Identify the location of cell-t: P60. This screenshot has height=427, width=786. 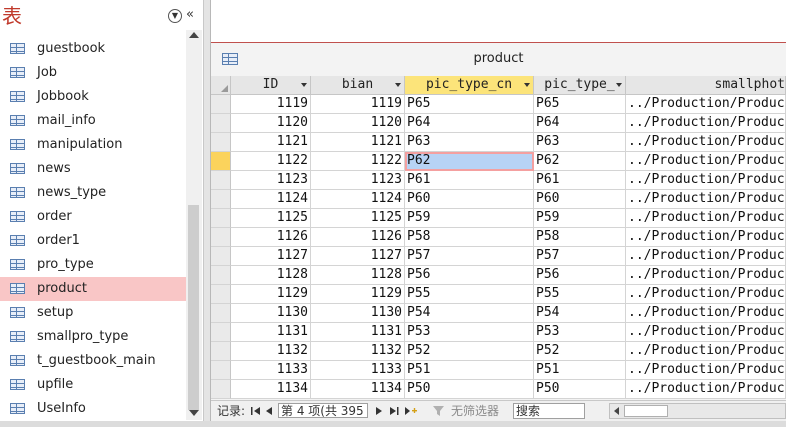
(580, 199).